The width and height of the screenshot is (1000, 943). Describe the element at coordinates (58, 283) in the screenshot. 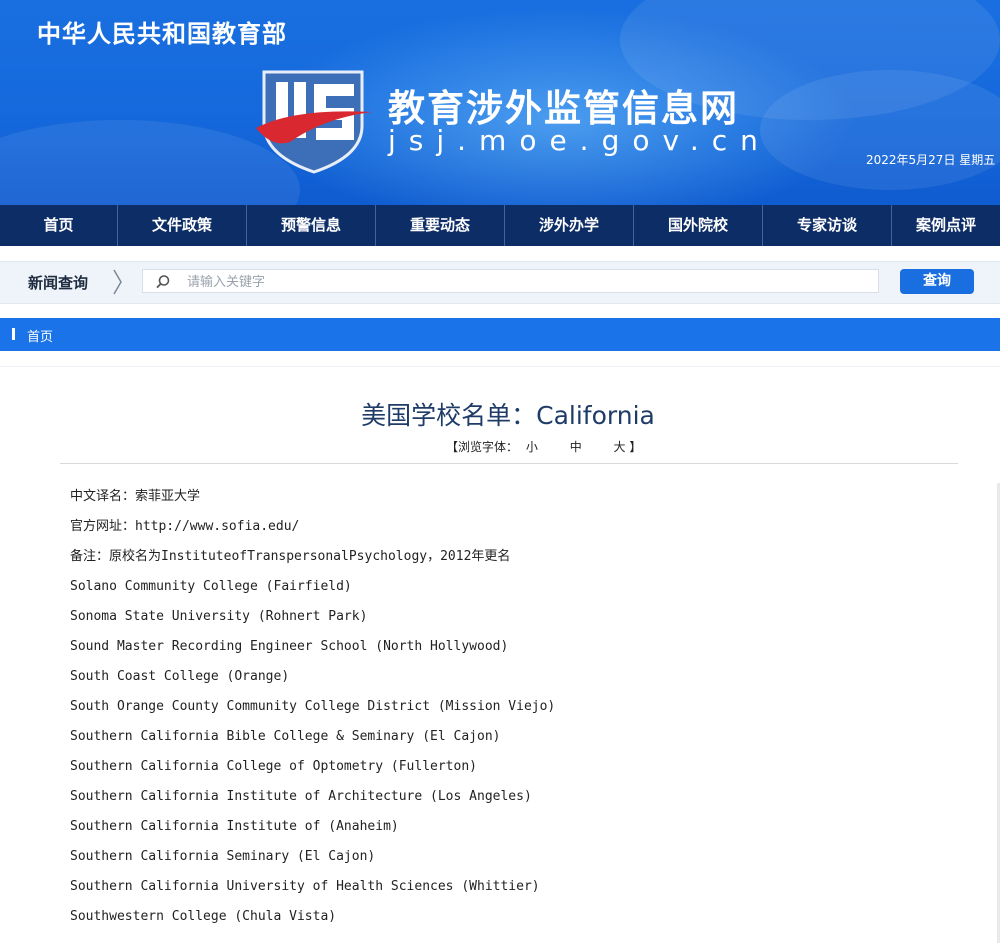

I see `search-label: 新闻查询` at that location.